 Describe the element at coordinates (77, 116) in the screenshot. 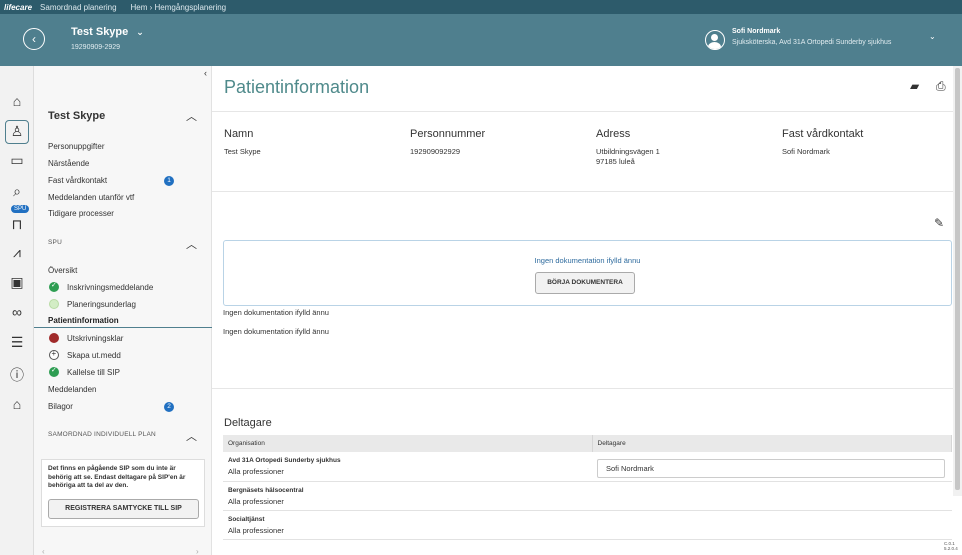

I see `nav-section-patient: Test Skype` at that location.